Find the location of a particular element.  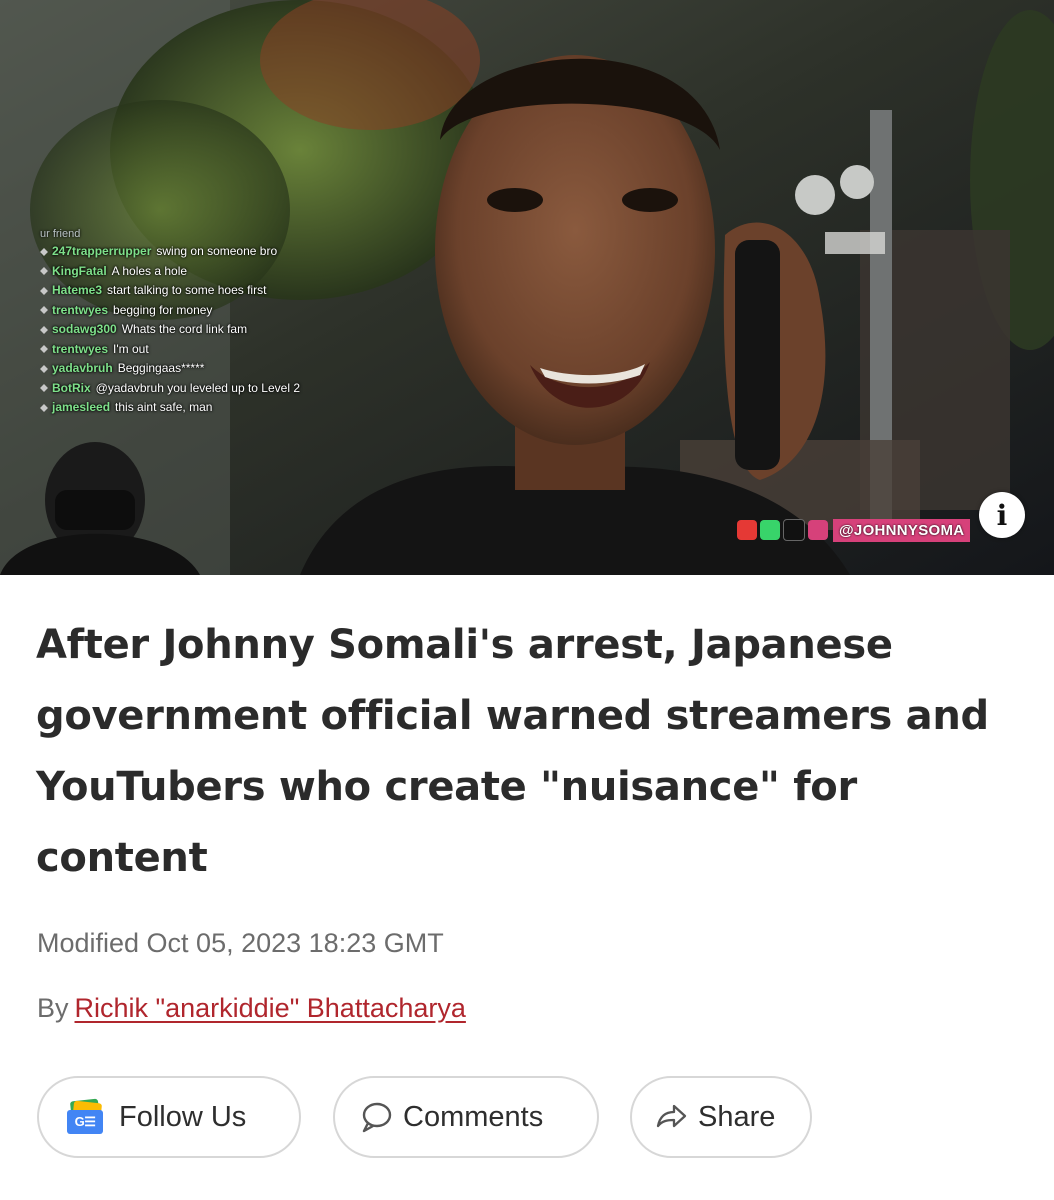

chat-text: Beggingaas***** is located at coordinates (161, 368).